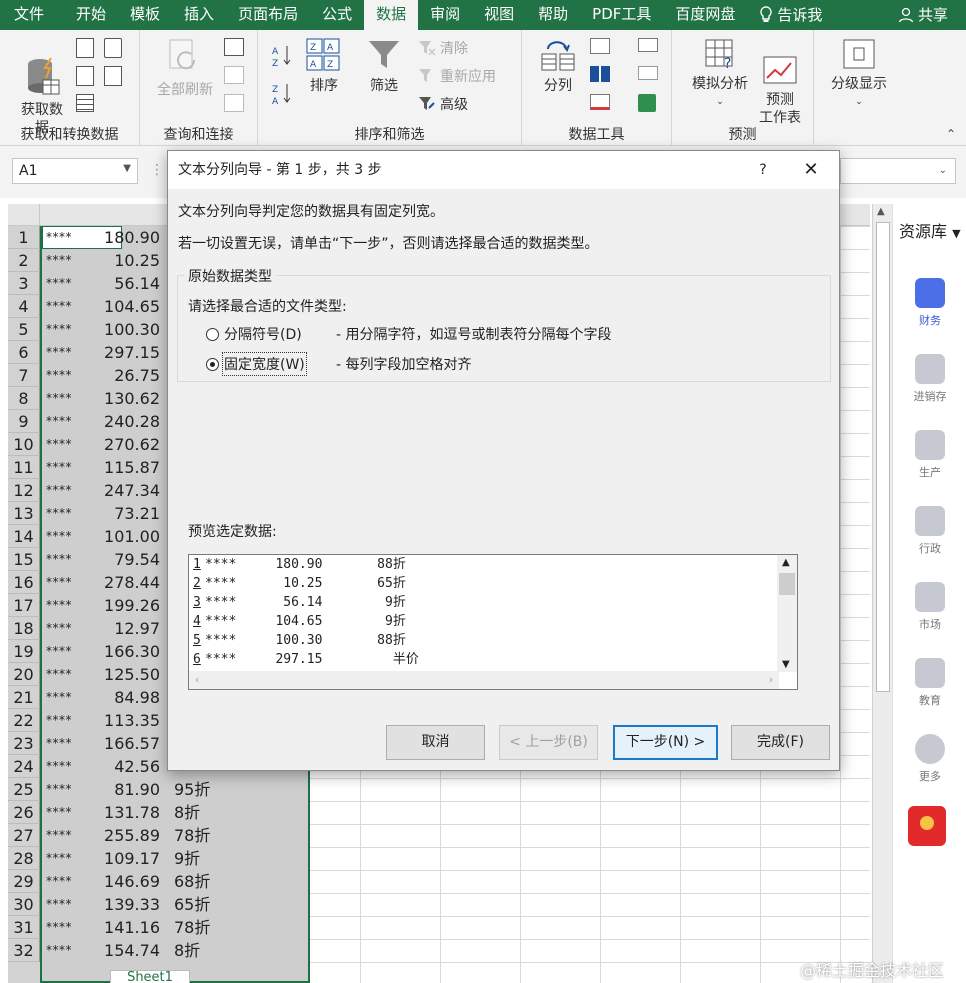 This screenshot has height=983, width=966. Describe the element at coordinates (720, 74) in the screenshot. I see `what-if-analysis-button: ? 模拟分析 ⌄` at that location.